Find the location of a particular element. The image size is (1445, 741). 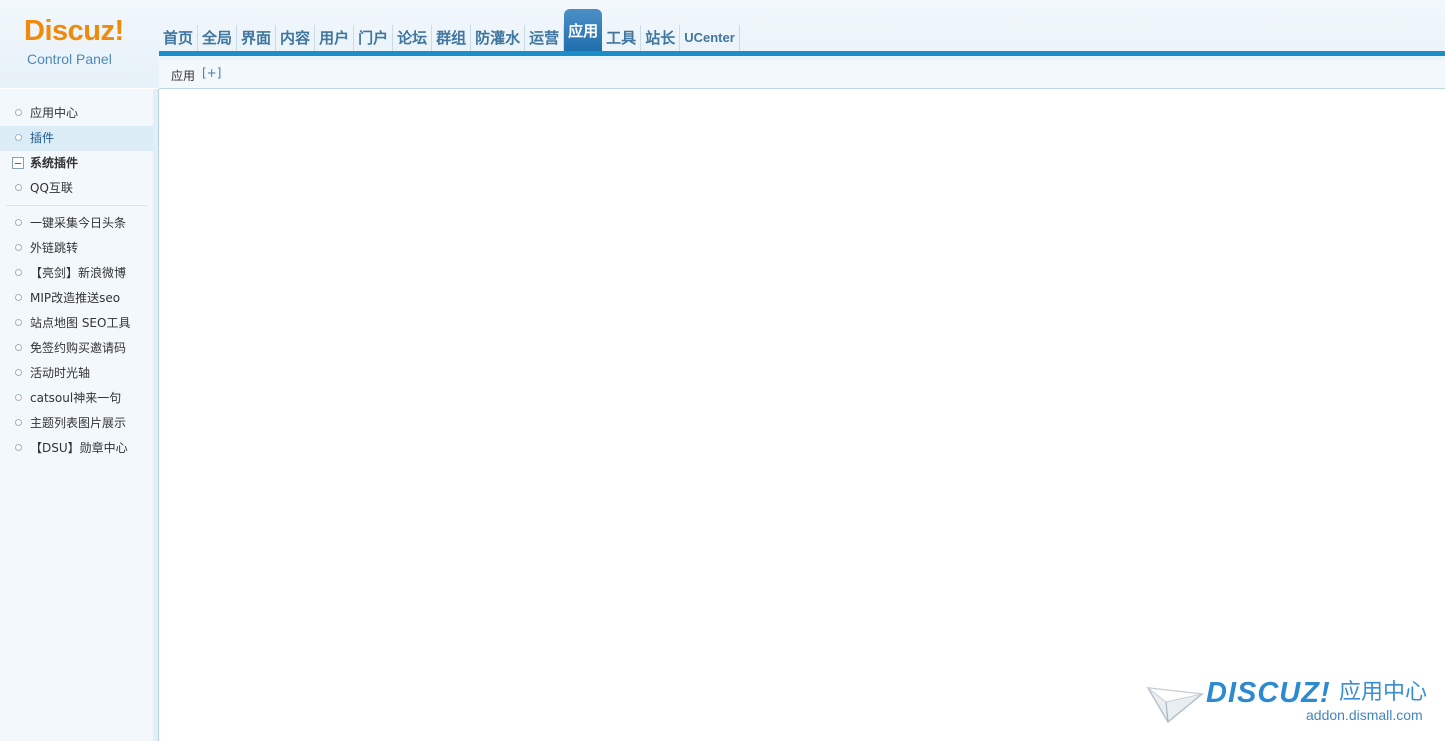

sidebar-item-plugin: MIP改造推送seo is located at coordinates (76, 298).